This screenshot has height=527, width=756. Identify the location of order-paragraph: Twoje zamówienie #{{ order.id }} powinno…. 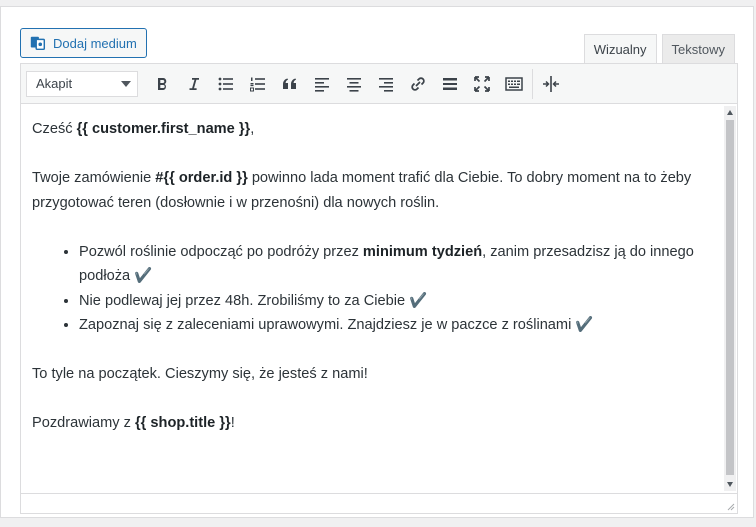
(372, 190).